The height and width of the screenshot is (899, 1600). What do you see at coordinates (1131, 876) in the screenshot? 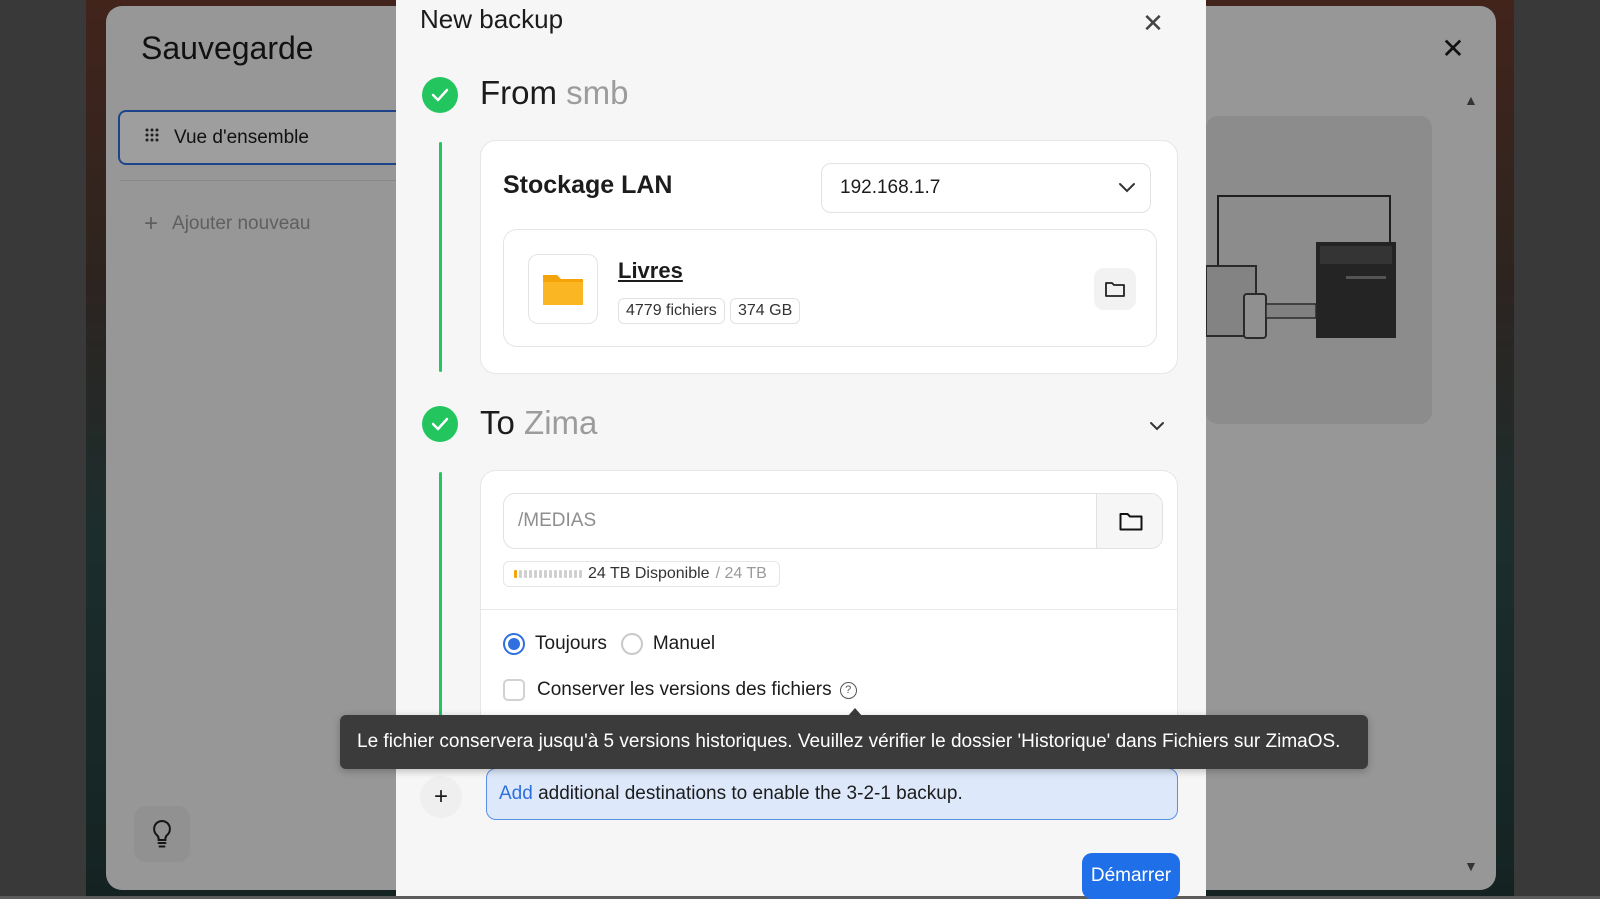
I see `start-button: Démarrer` at bounding box center [1131, 876].